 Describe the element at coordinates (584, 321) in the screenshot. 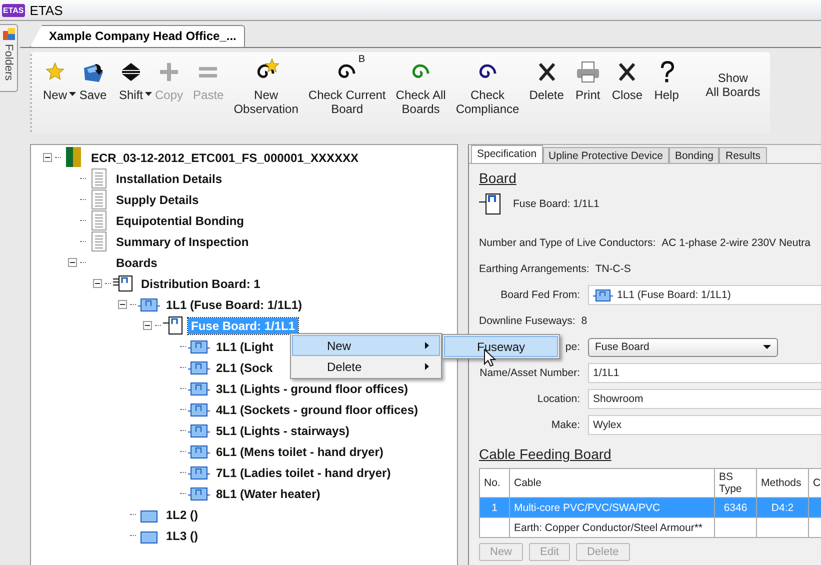

I see `field-value: 8` at that location.